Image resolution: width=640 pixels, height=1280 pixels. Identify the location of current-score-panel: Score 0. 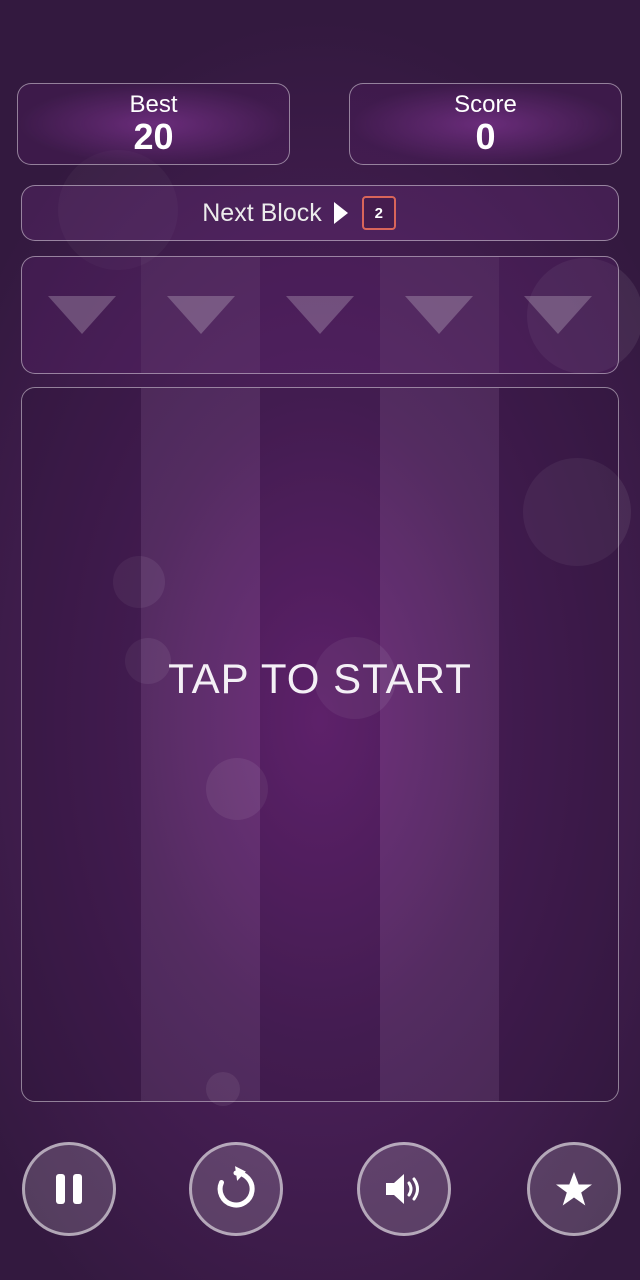
(485, 124).